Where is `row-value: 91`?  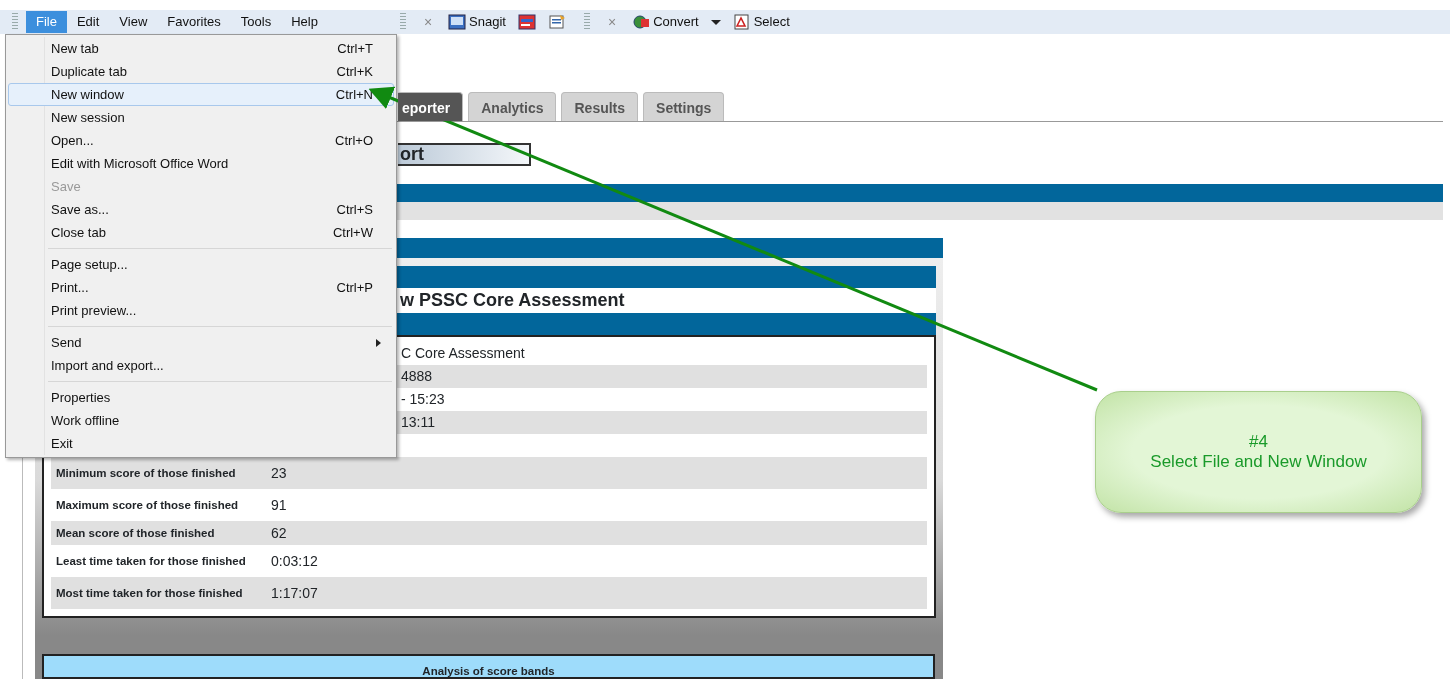
row-value: 91 is located at coordinates (279, 505).